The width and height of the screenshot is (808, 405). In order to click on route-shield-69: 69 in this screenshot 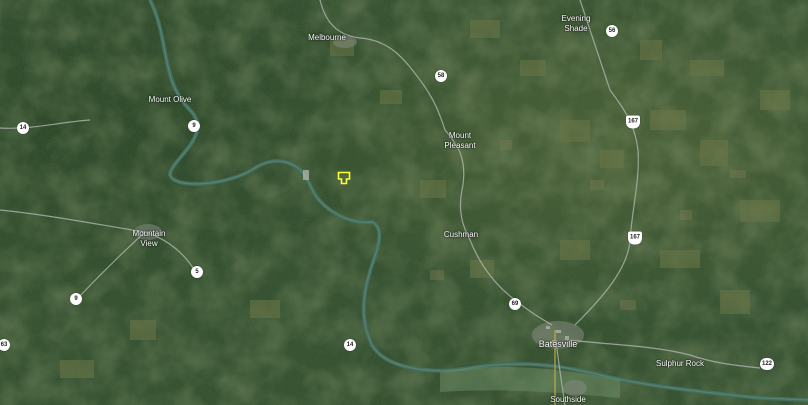, I will do `click(515, 304)`.